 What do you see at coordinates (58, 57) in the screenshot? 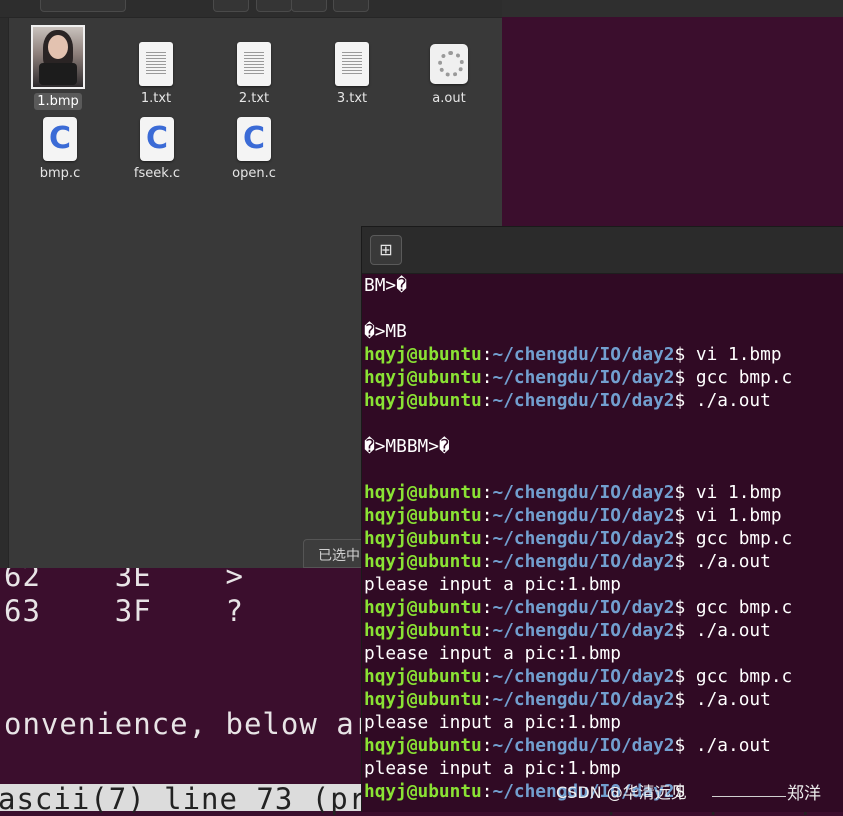
I see `image-thumbnail-icon` at bounding box center [58, 57].